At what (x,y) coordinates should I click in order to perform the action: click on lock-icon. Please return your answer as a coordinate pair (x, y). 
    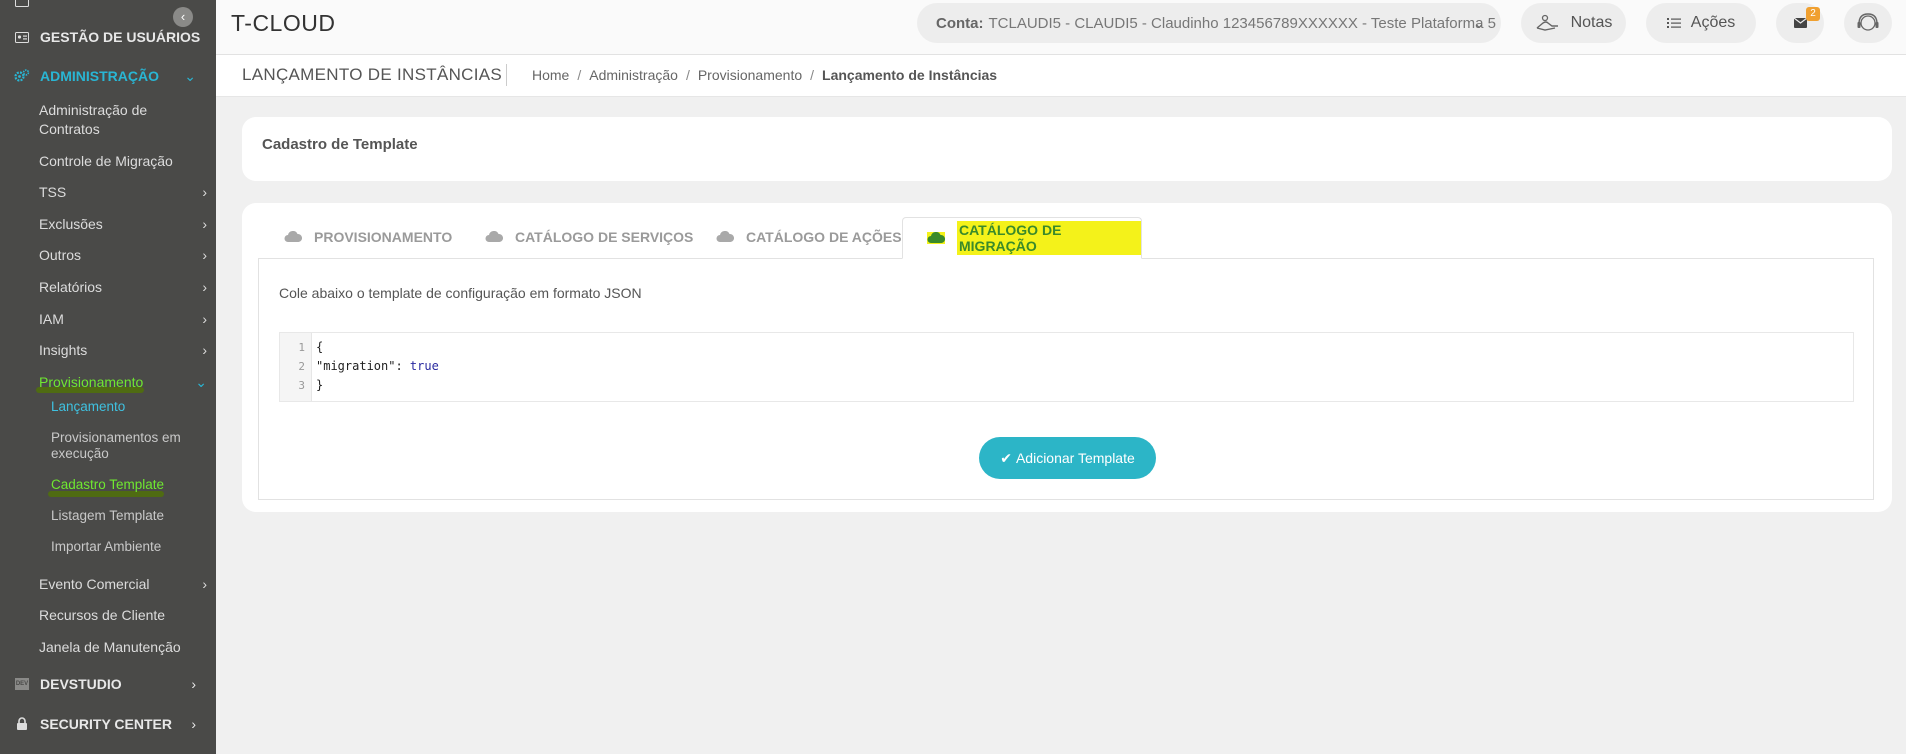
    Looking at the image, I should click on (22, 724).